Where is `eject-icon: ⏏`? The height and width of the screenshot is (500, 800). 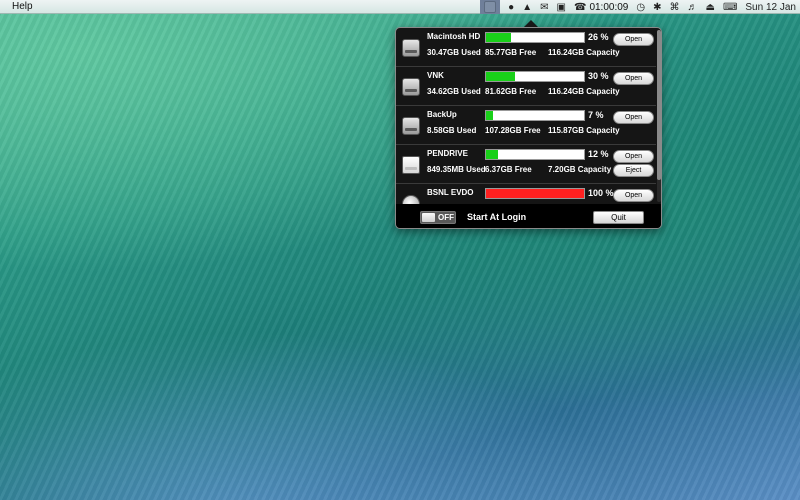
eject-icon: ⏏ is located at coordinates (710, 7).